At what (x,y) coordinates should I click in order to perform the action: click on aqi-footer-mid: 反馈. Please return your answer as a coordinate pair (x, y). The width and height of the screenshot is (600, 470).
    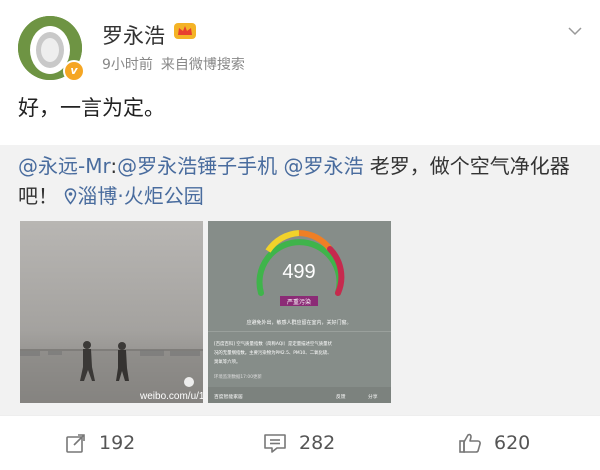
    Looking at the image, I should click on (341, 396).